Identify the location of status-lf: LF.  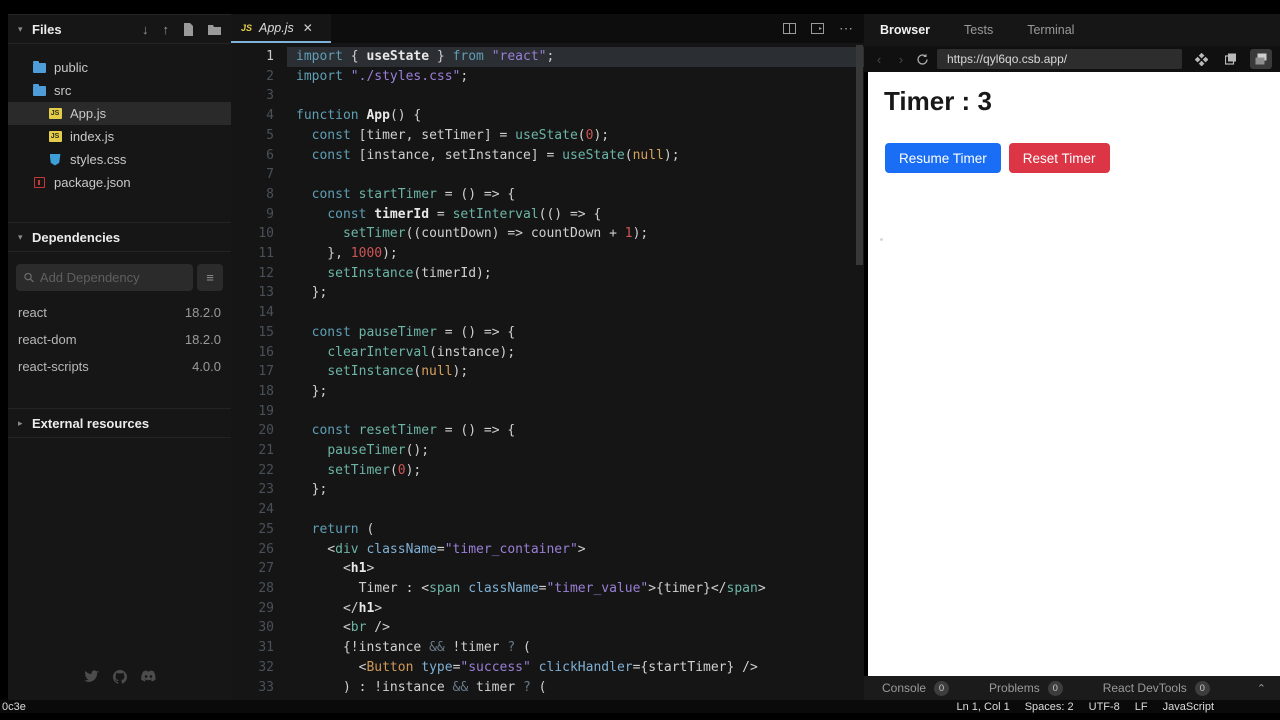
(1141, 707).